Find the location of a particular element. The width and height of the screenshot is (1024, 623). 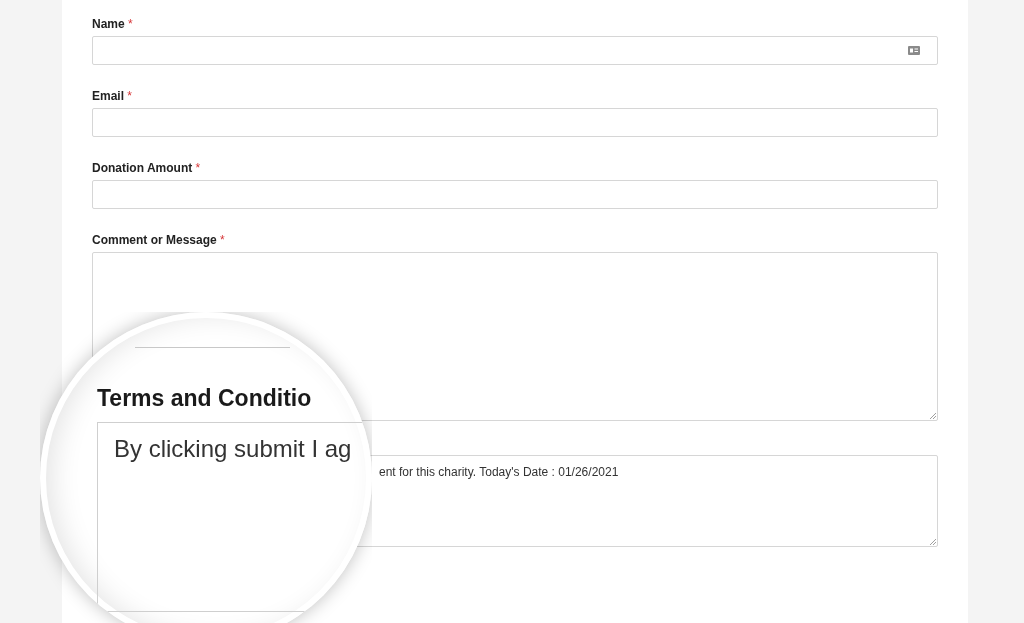

field-label: Donation Amount * is located at coordinates (146, 168).